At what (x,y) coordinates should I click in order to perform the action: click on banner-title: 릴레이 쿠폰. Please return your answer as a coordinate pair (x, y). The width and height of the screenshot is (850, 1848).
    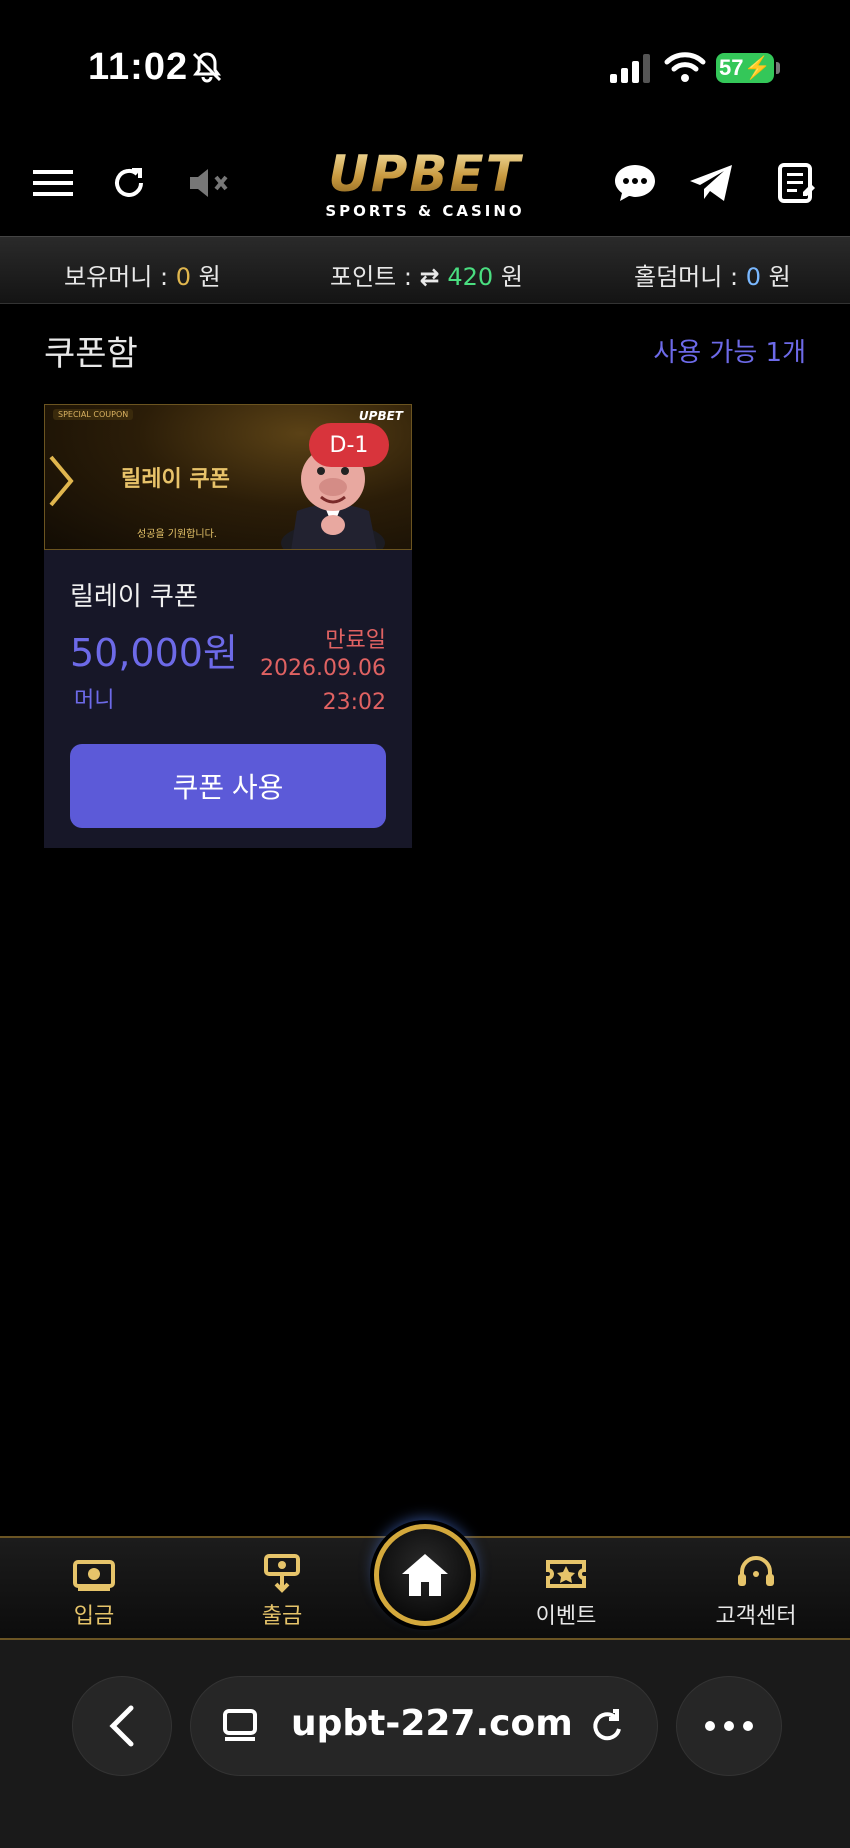
    Looking at the image, I should click on (175, 479).